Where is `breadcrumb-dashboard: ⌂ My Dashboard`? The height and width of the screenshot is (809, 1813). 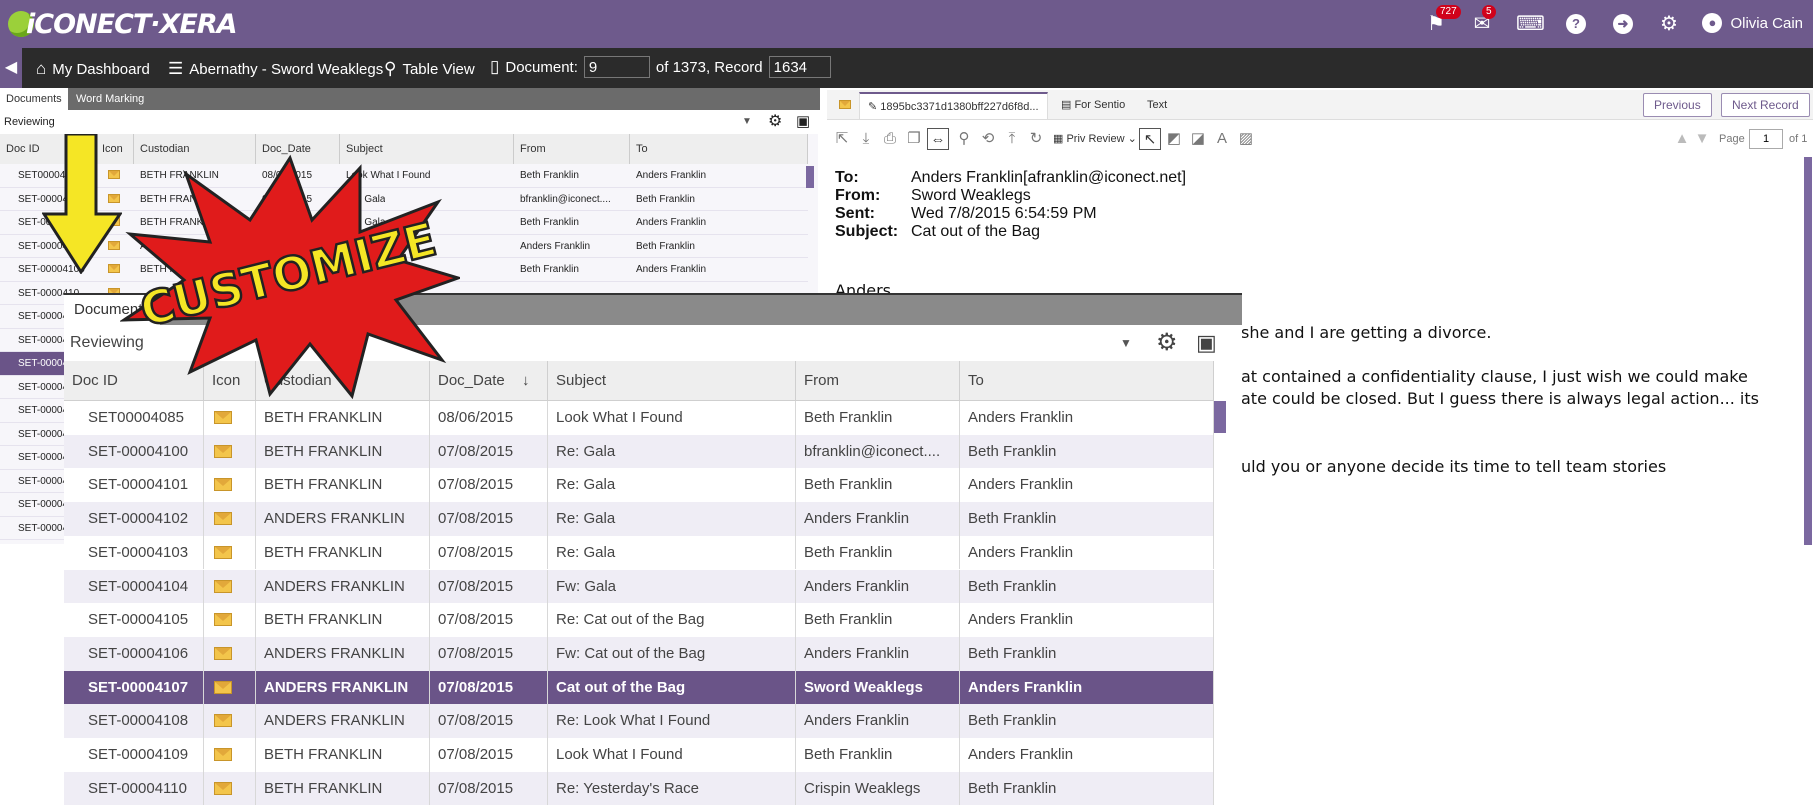 breadcrumb-dashboard: ⌂ My Dashboard is located at coordinates (93, 69).